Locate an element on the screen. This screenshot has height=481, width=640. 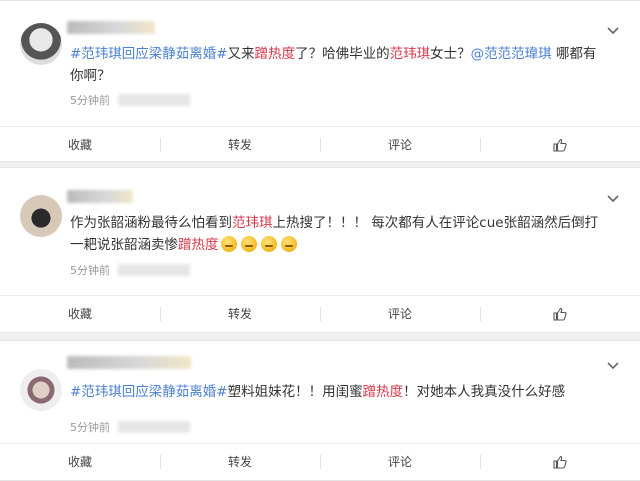
text-segment: 又来 is located at coordinates (241, 54).